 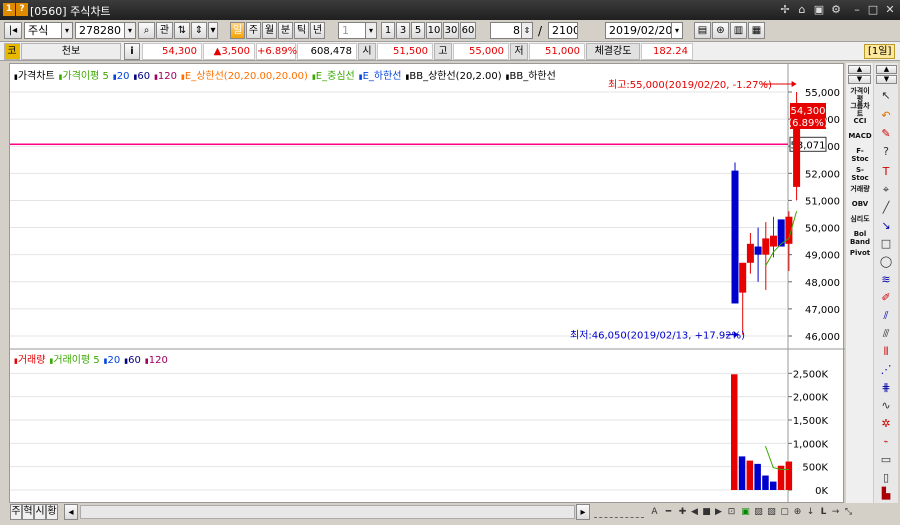 I want to click on rectangle-tool-icon: □, so click(x=886, y=244).